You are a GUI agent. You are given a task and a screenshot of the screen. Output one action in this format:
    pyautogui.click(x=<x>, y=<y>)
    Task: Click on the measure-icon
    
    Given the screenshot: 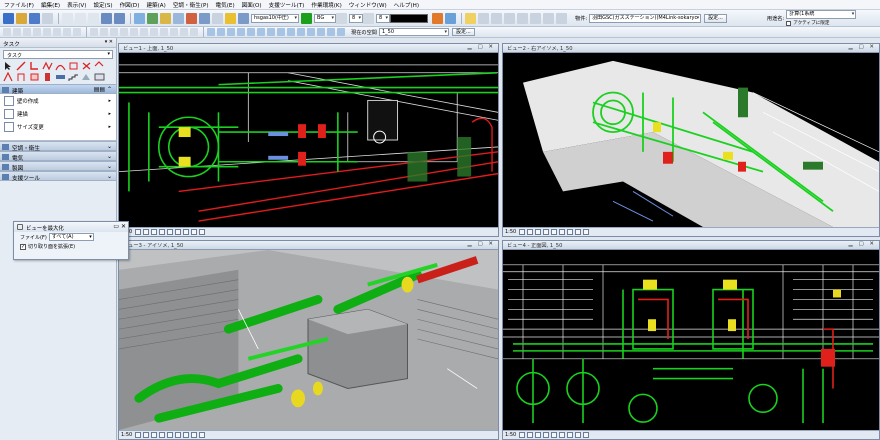 What is the action you would take?
    pyautogui.click(x=204, y=18)
    